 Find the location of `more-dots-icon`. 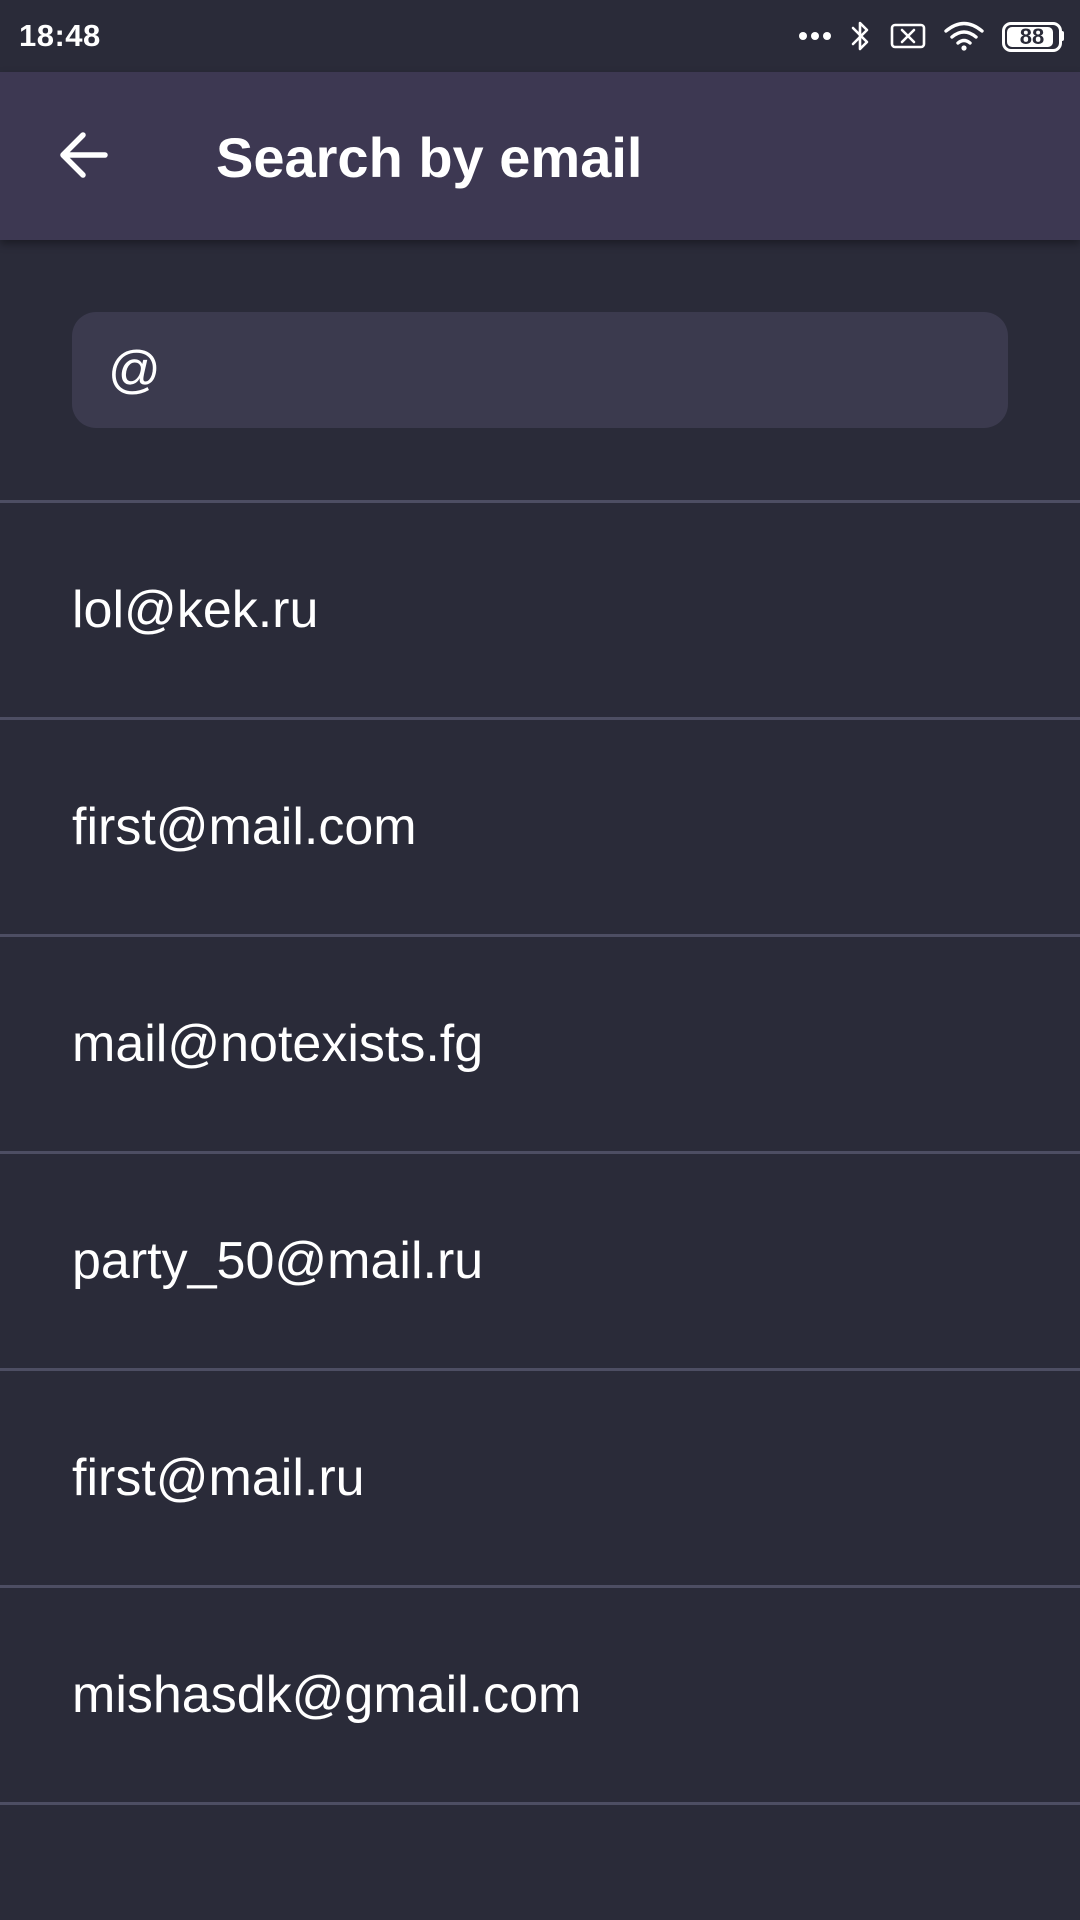

more-dots-icon is located at coordinates (815, 36).